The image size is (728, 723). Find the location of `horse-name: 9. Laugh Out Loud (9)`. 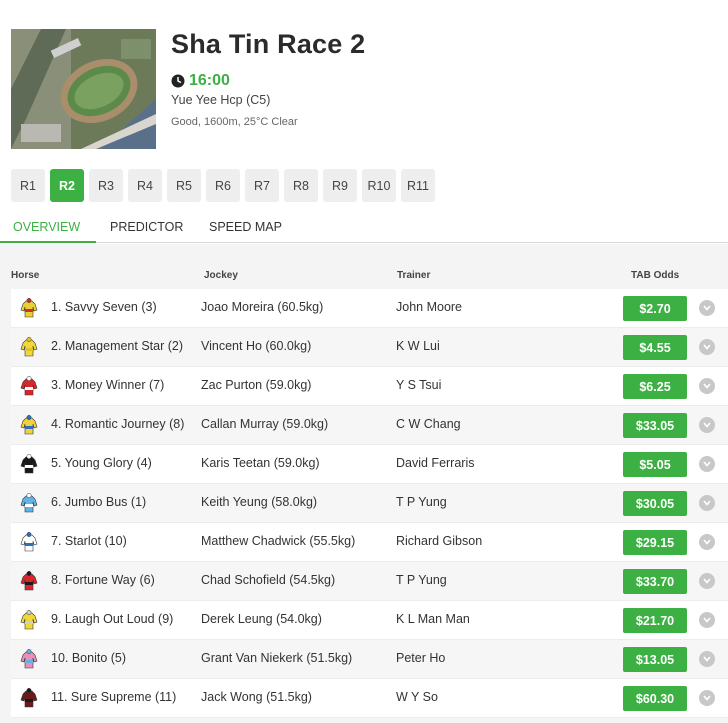

horse-name: 9. Laugh Out Loud (9) is located at coordinates (112, 619).